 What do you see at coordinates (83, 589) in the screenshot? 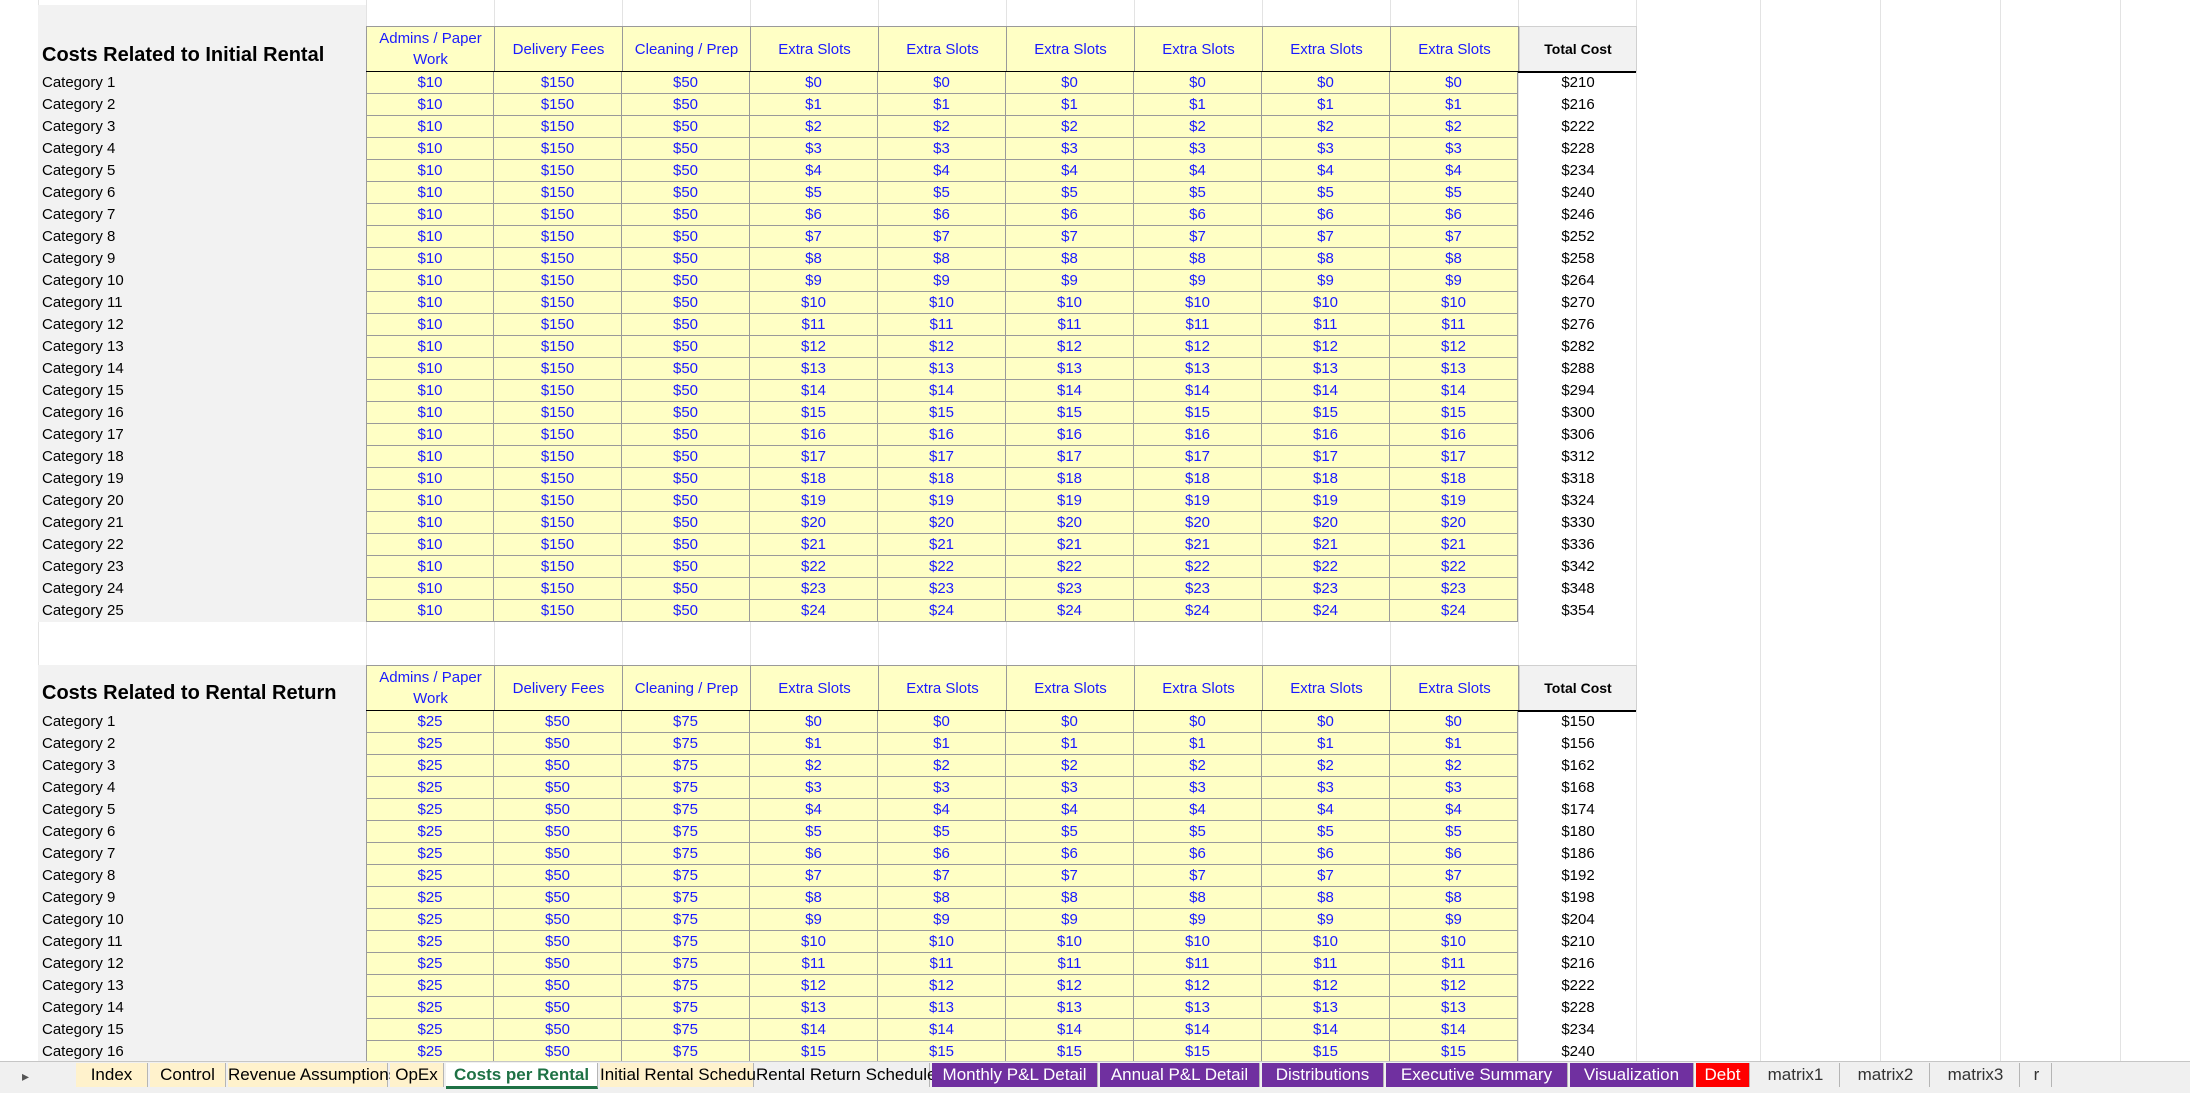
I see `category-label: Category 24` at bounding box center [83, 589].